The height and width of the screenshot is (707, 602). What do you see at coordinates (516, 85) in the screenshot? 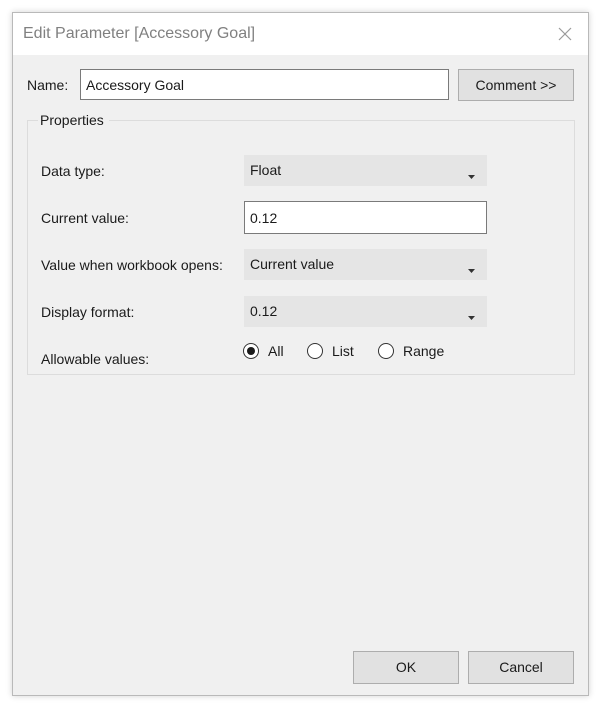
I see `comment-button: Comment >>` at bounding box center [516, 85].